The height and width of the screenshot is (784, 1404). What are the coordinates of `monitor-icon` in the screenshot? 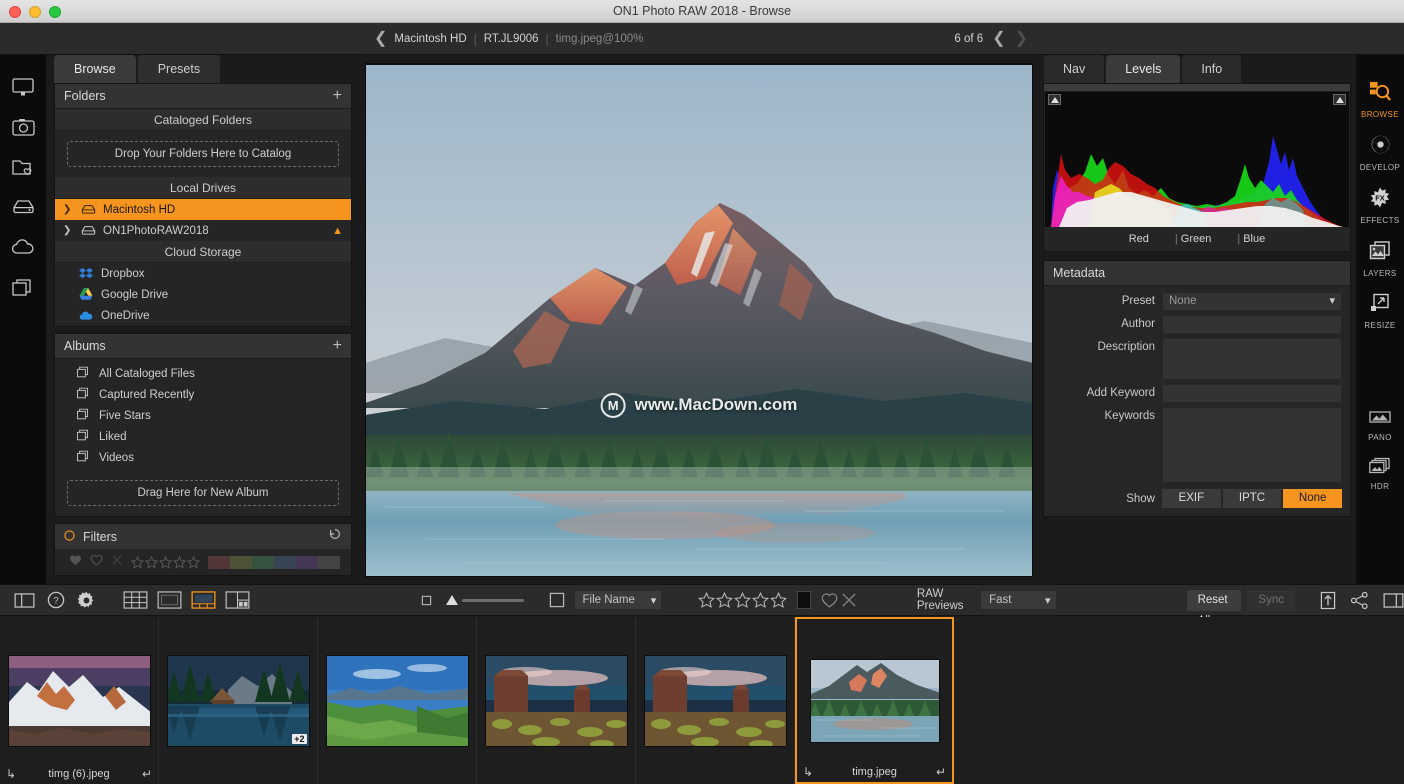 It's located at (23, 87).